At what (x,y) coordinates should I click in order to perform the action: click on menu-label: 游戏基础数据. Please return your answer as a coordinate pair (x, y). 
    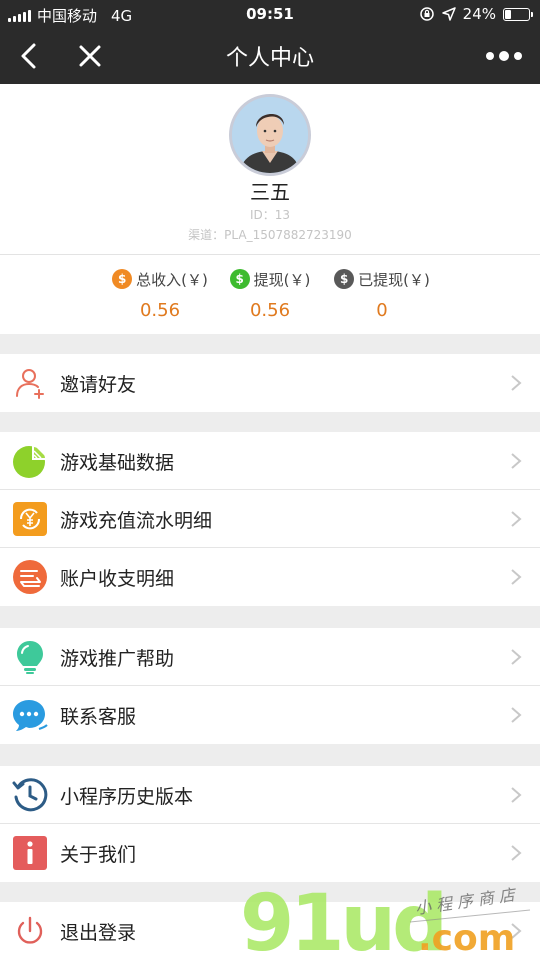
    Looking at the image, I should click on (117, 463).